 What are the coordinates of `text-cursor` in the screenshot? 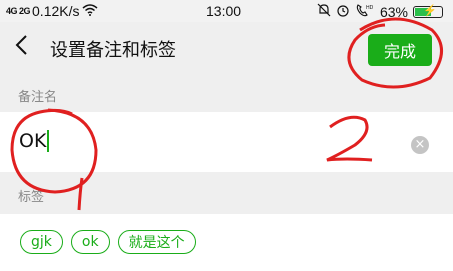 It's located at (48, 141).